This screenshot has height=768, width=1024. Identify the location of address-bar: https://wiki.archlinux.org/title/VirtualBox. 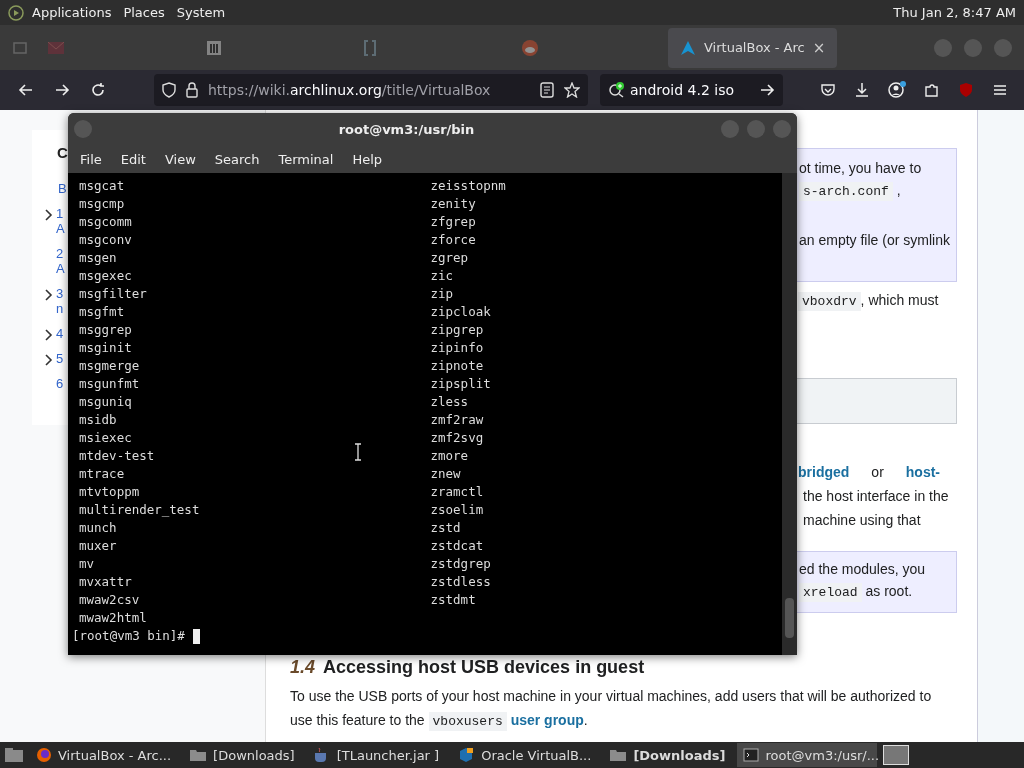
(371, 90).